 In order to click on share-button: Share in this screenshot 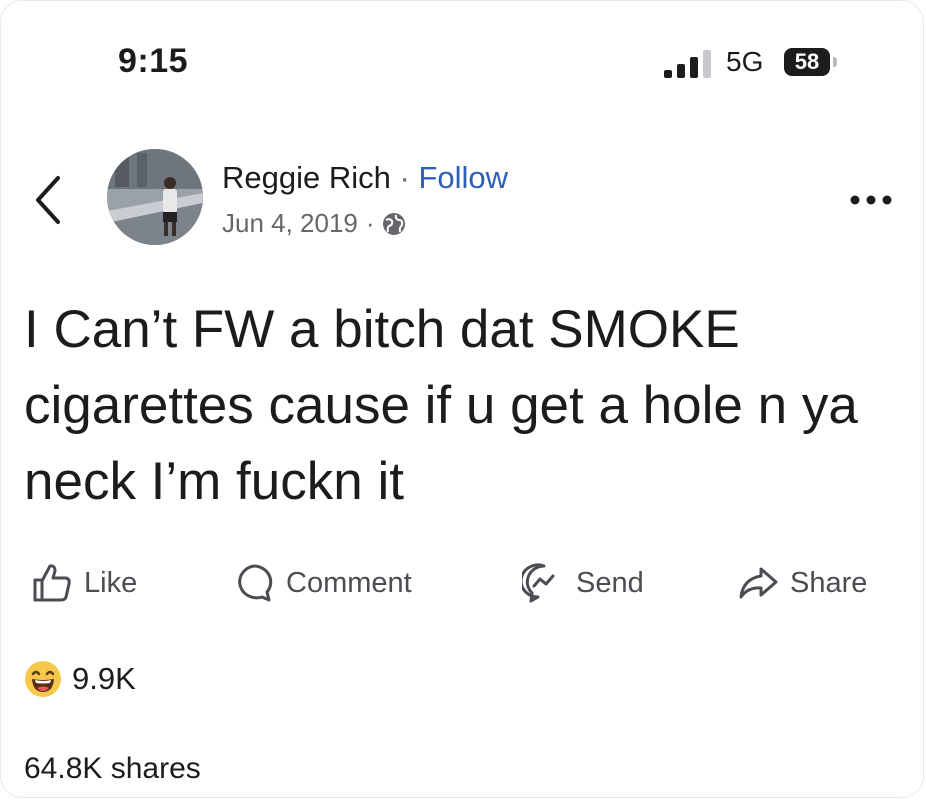, I will do `click(801, 583)`.